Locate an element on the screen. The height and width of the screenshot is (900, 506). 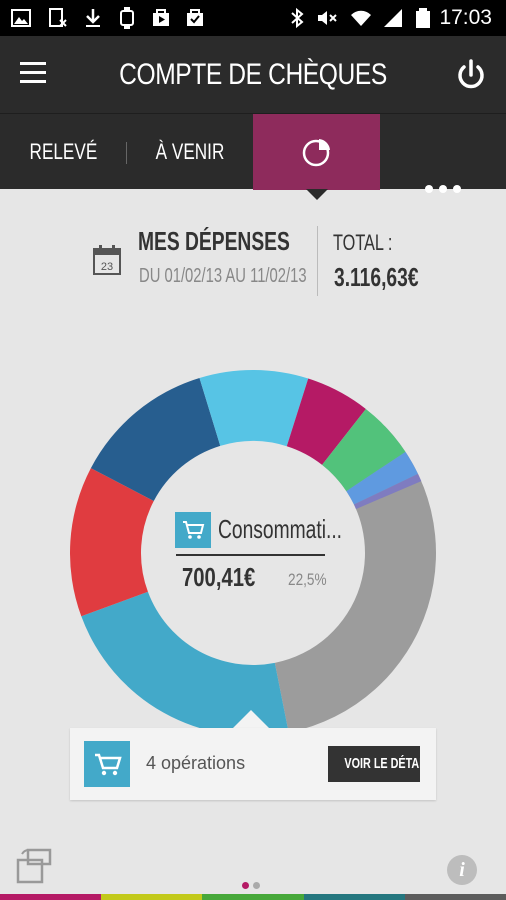
gallery-icon is located at coordinates (21, 18).